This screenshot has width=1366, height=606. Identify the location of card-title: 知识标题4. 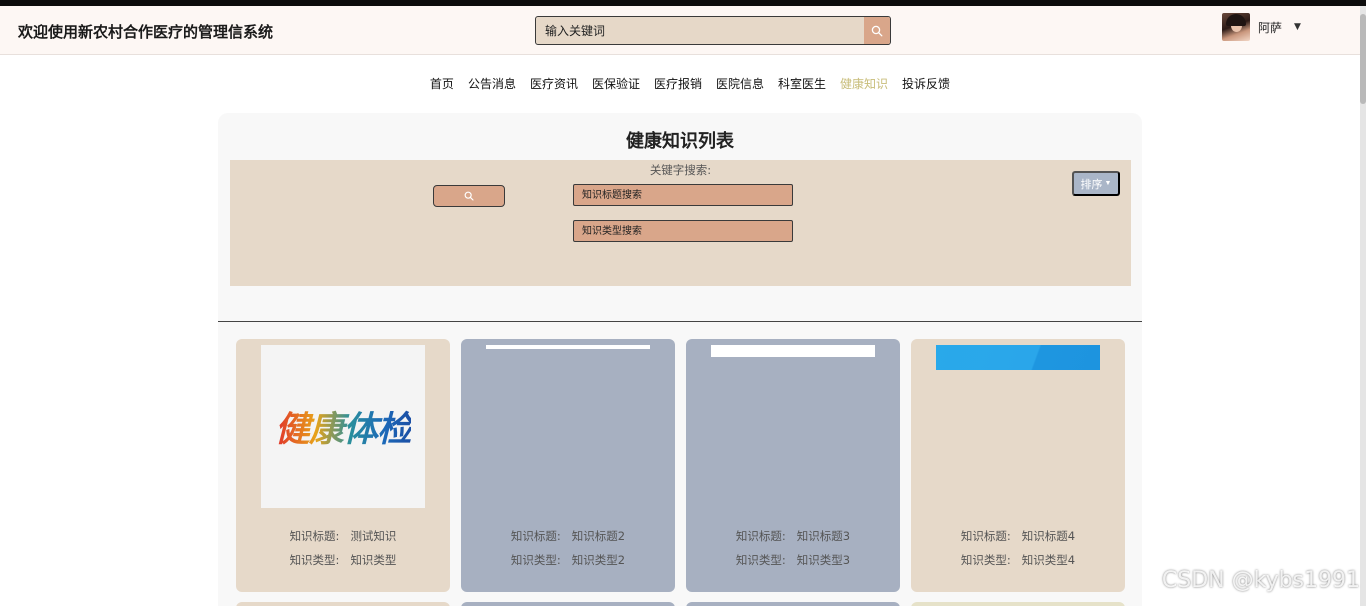
(1048, 536).